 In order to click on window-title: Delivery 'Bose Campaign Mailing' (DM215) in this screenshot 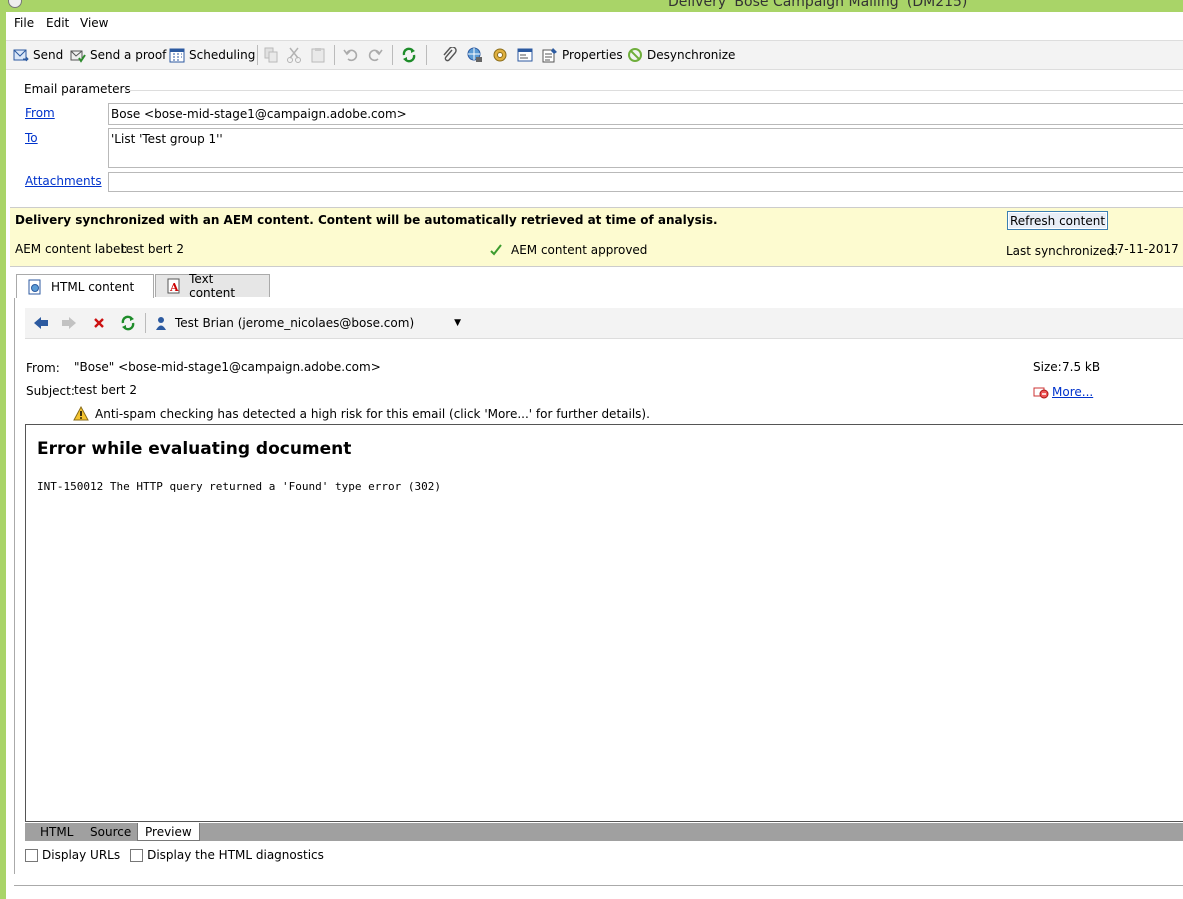, I will do `click(818, 5)`.